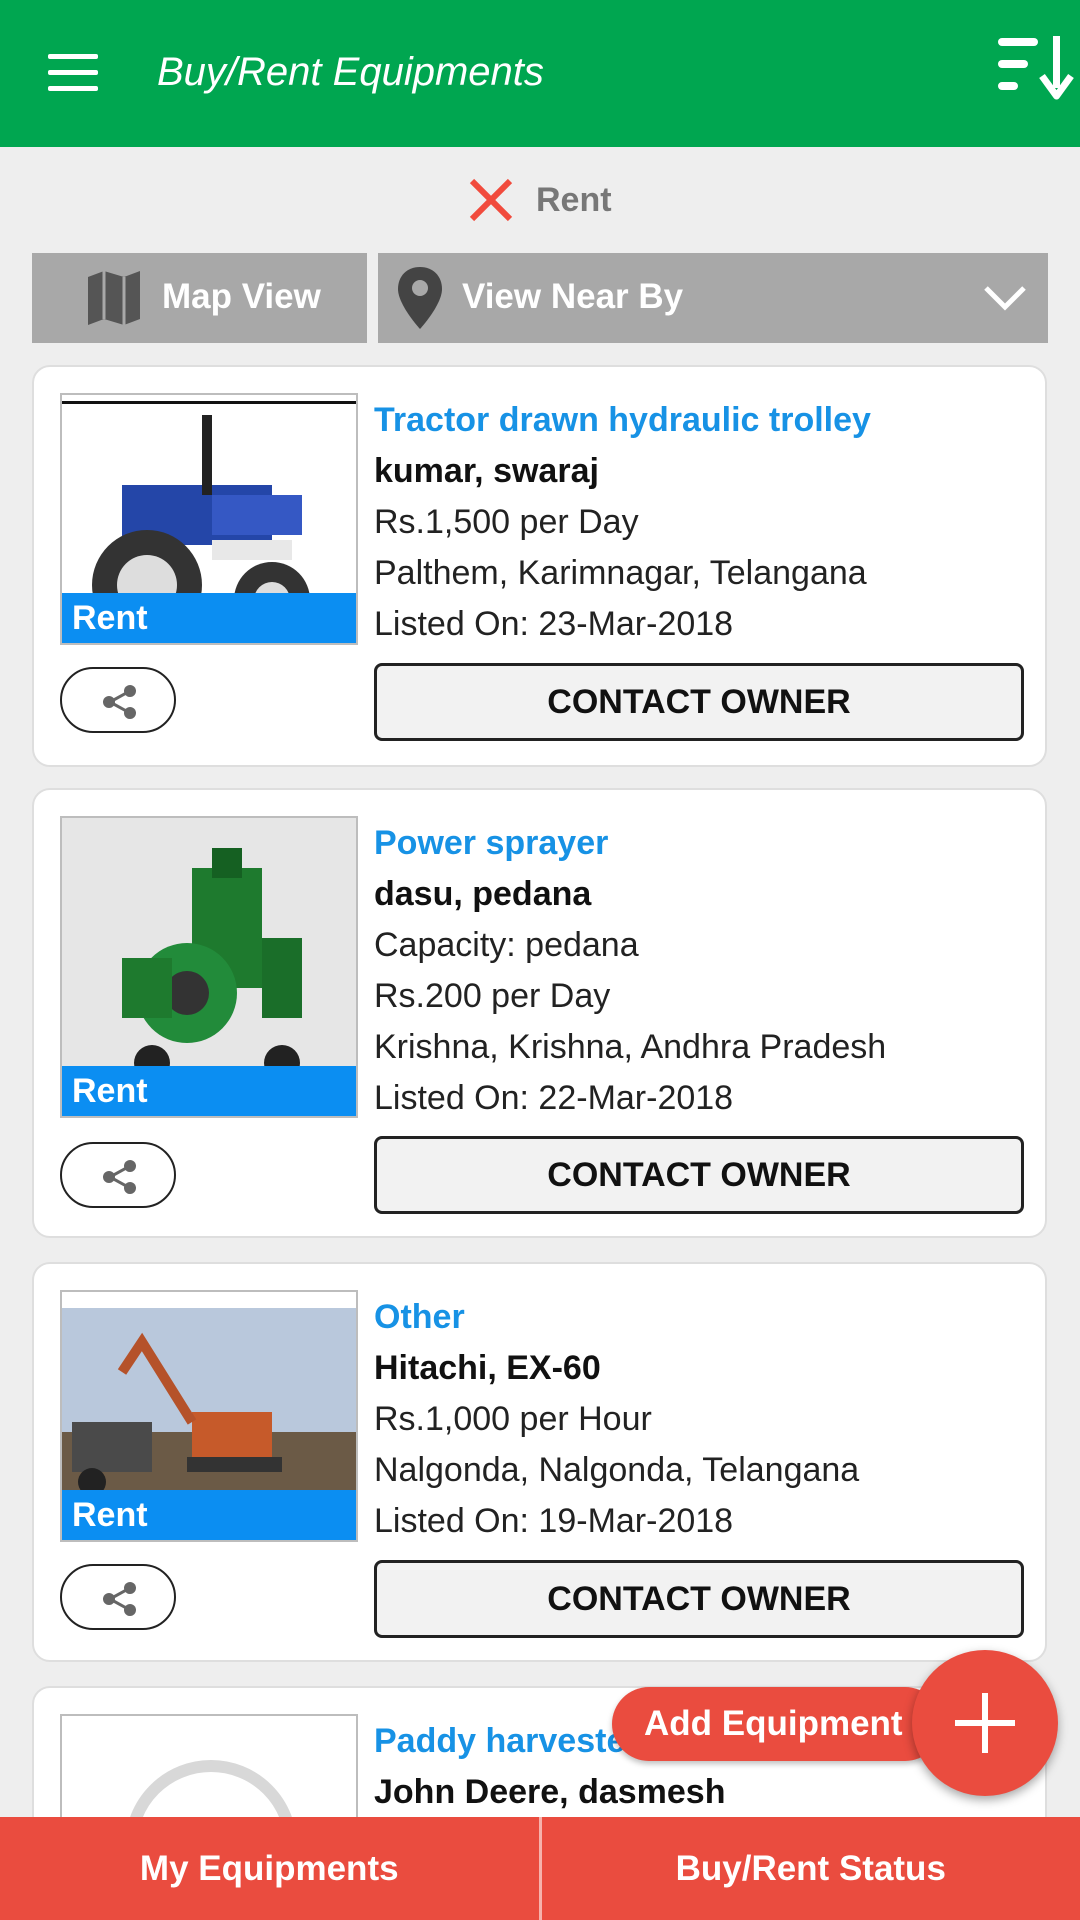 This screenshot has height=1920, width=1080. I want to click on blue-tractor-image: Rent, so click(209, 519).